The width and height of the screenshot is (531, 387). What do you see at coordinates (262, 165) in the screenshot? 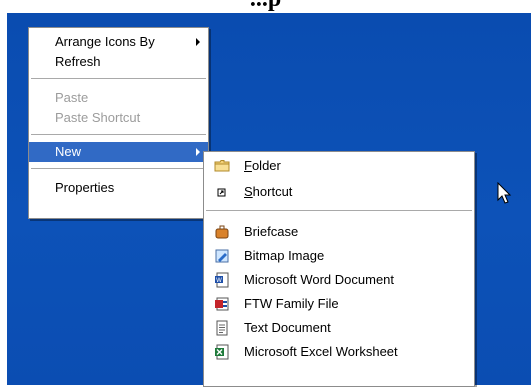
I see `submenu-item-label: Folder` at bounding box center [262, 165].